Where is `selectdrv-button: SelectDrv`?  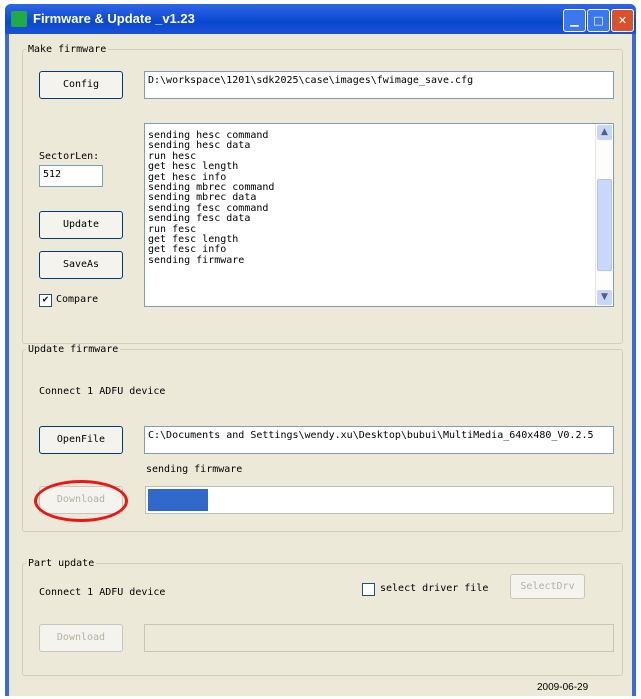 selectdrv-button: SelectDrv is located at coordinates (547, 586).